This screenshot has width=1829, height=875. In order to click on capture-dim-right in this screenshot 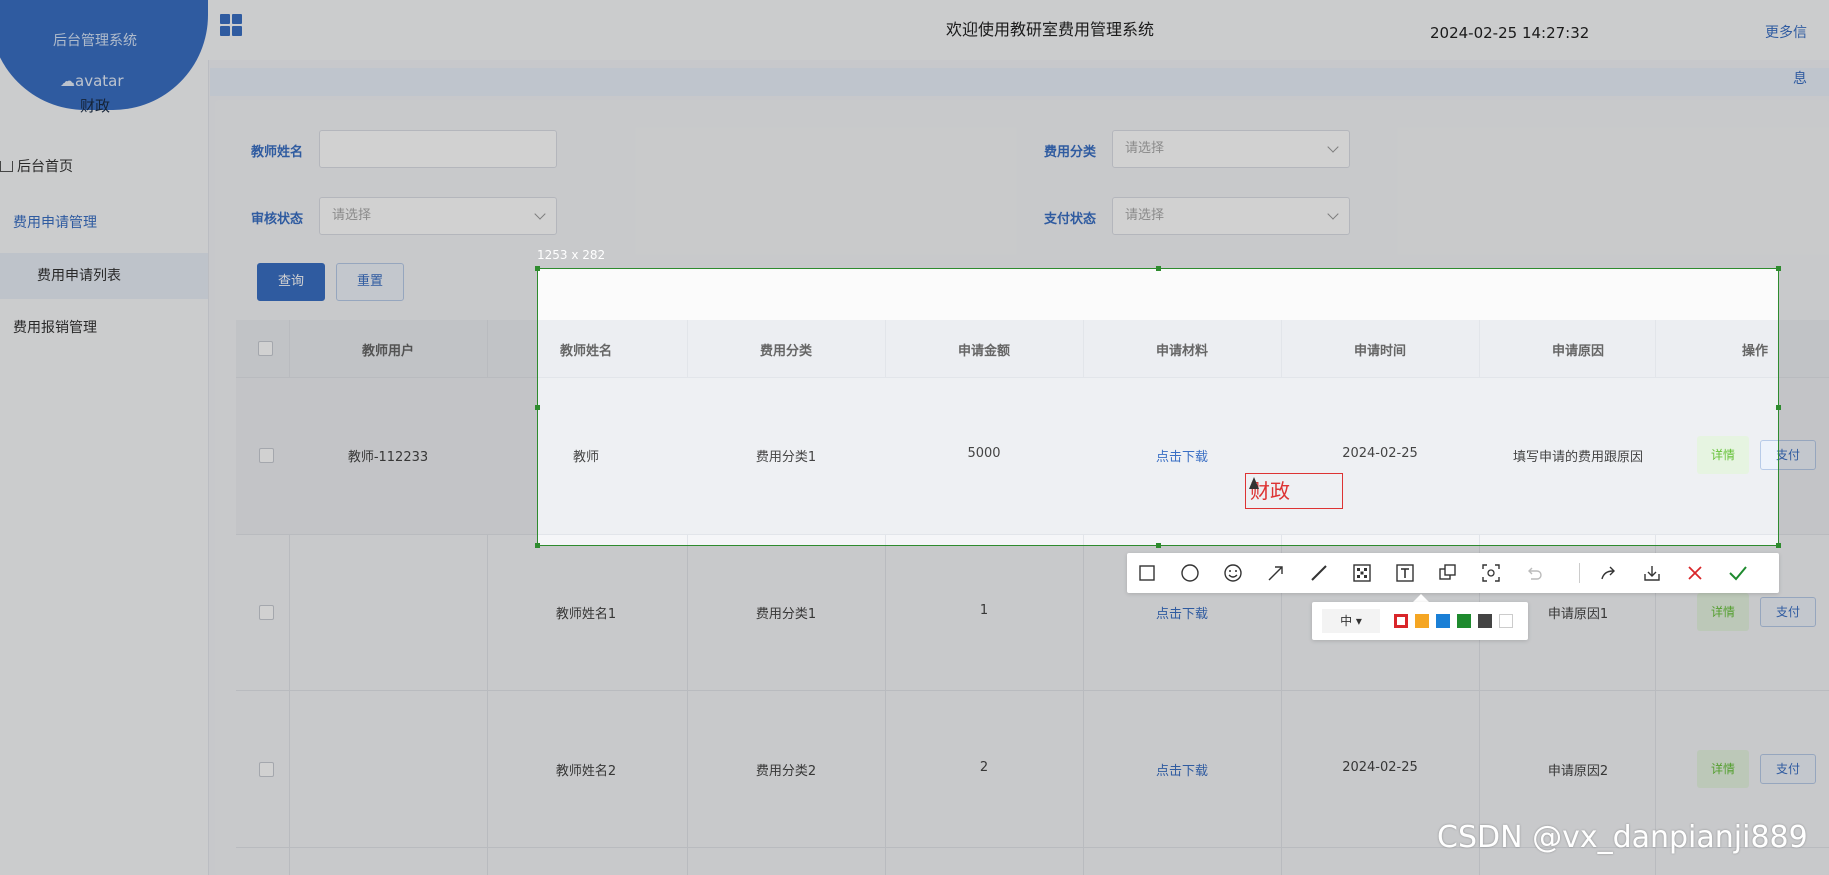, I will do `click(1804, 407)`.